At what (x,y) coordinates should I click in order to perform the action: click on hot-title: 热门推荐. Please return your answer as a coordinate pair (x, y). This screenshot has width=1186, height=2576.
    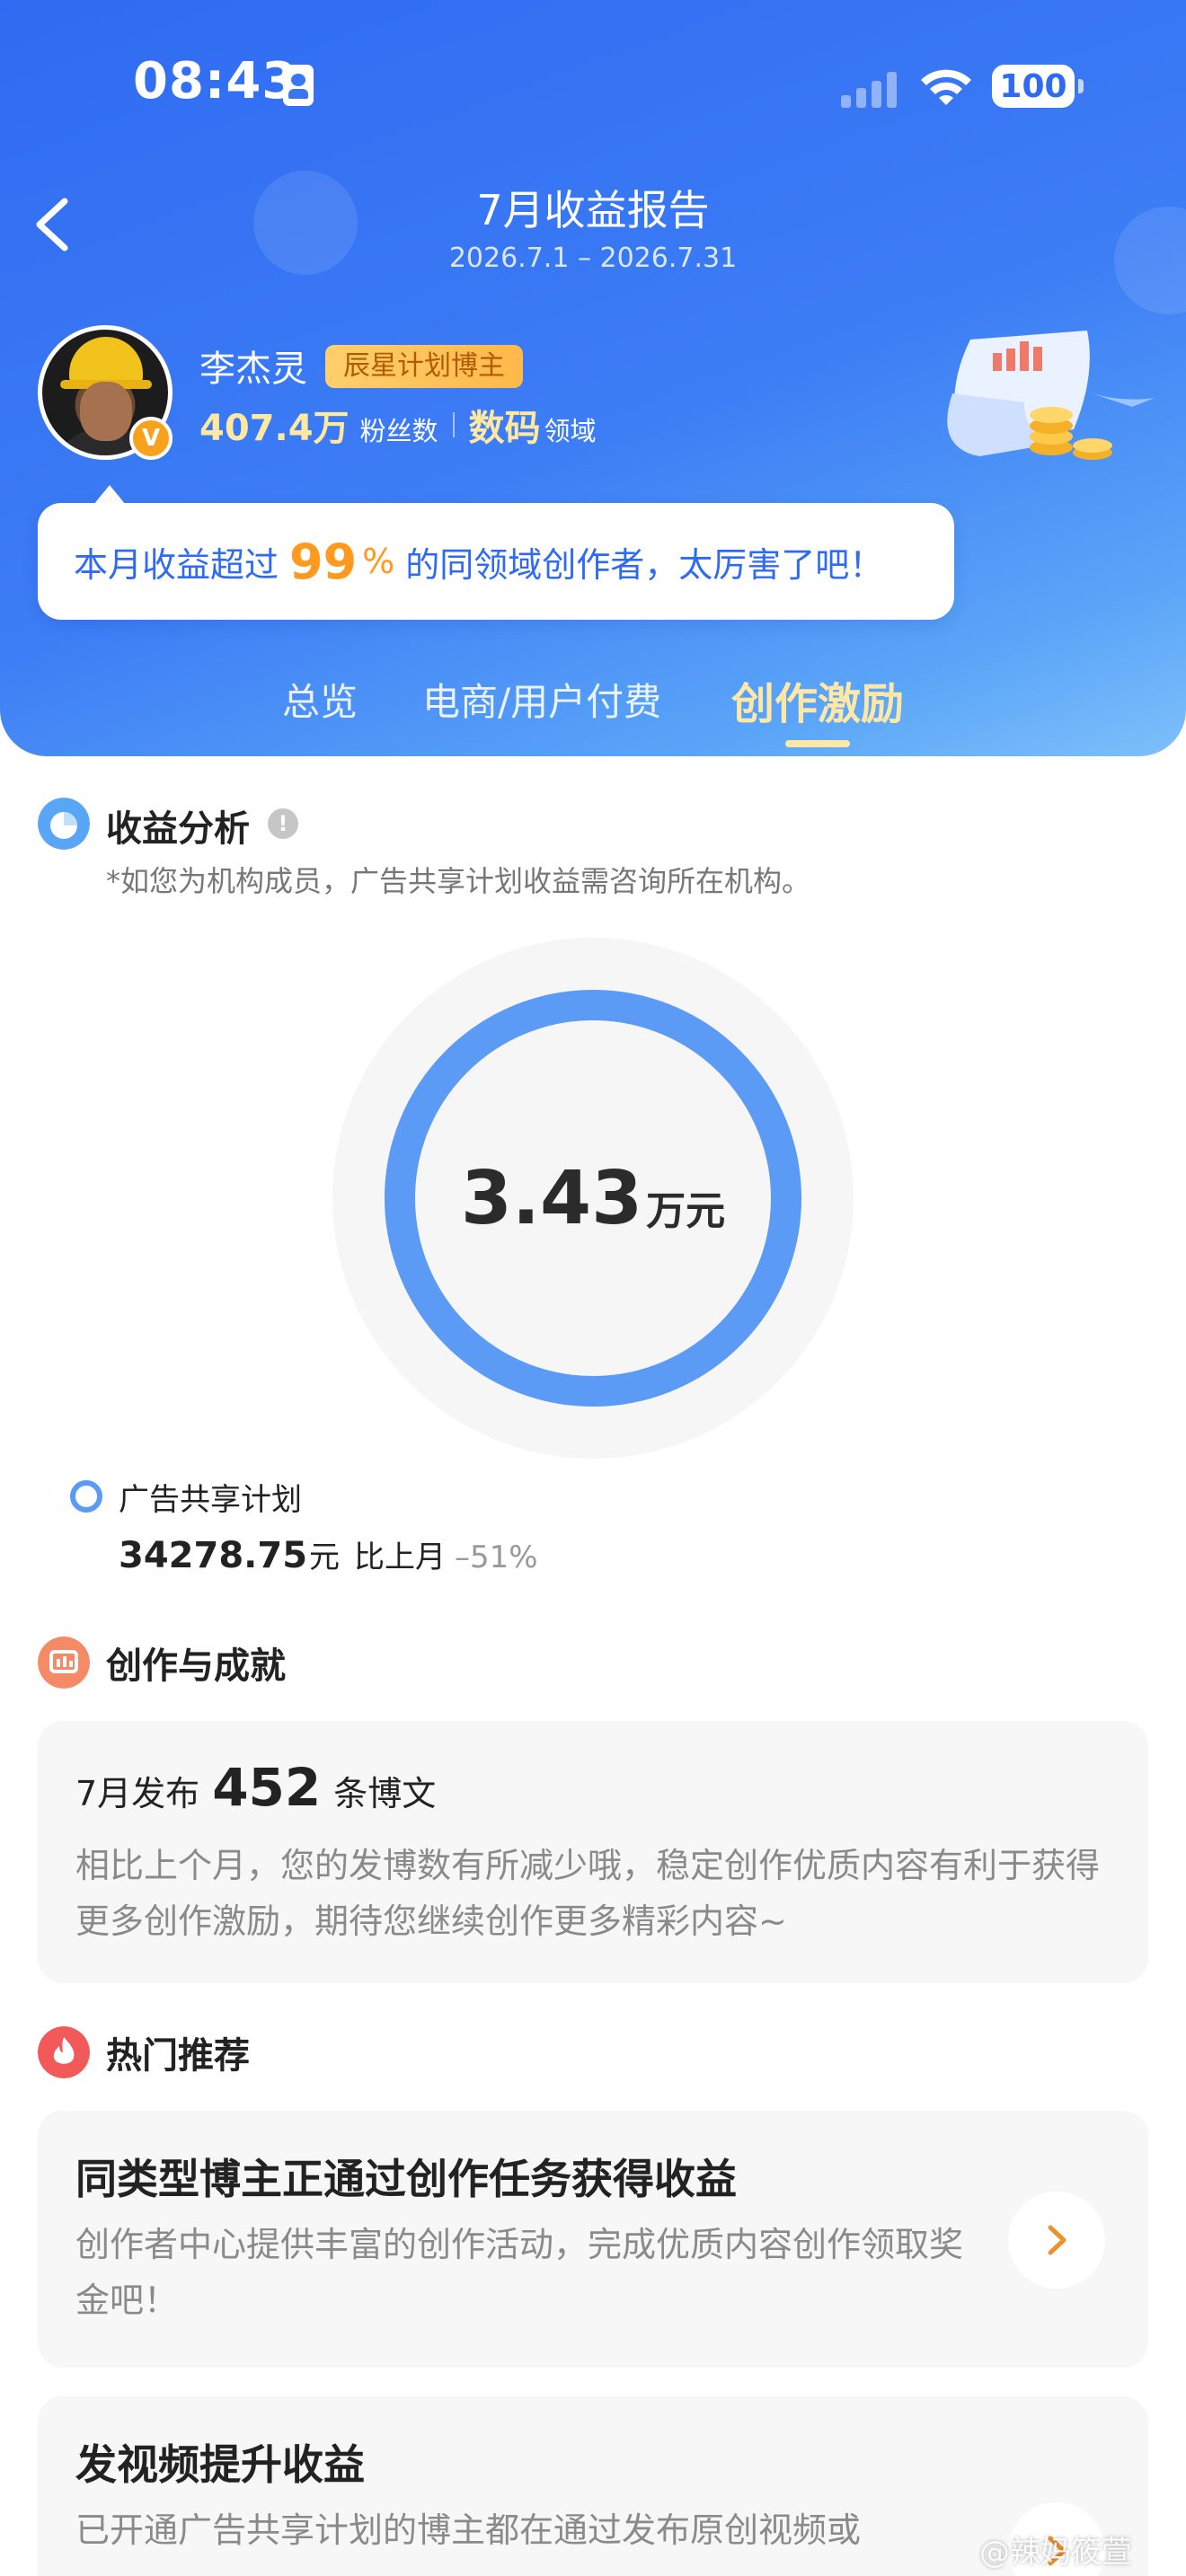
    Looking at the image, I should click on (178, 2056).